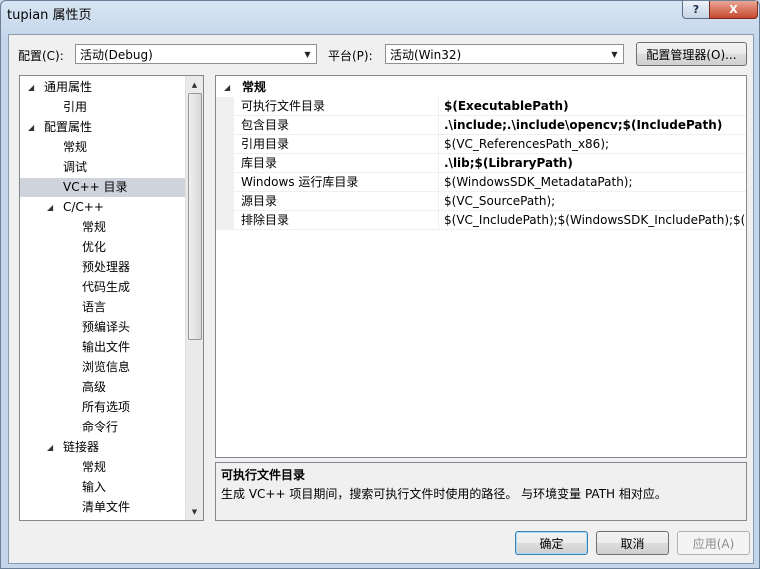  I want to click on help-button: ?, so click(696, 10).